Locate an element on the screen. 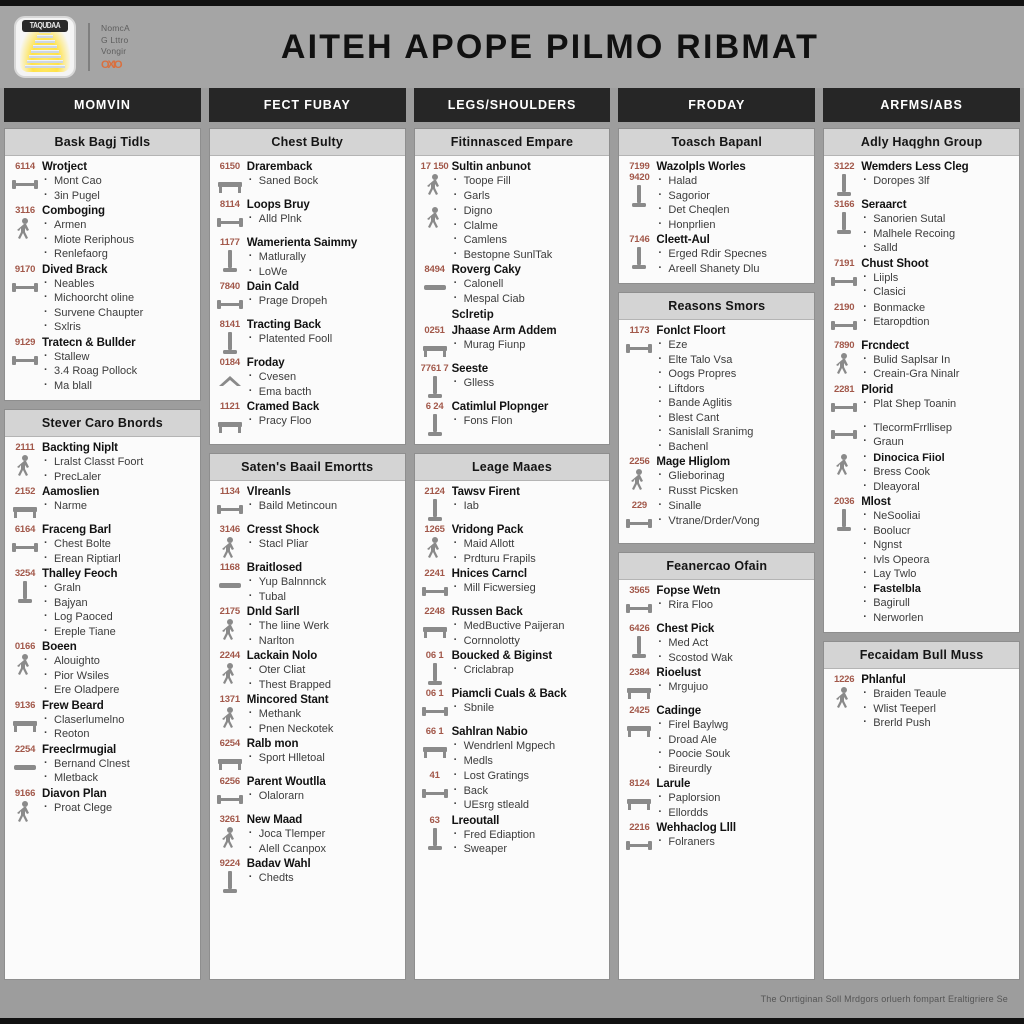 Image resolution: width=1024 pixels, height=1024 pixels. exercise-group: Sclretip is located at coordinates (512, 315).